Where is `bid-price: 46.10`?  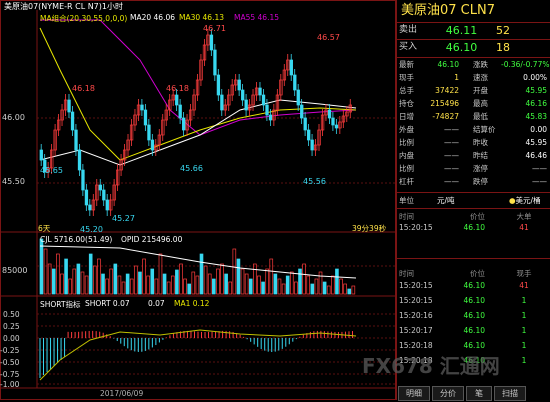 bid-price: 46.10 is located at coordinates (461, 47).